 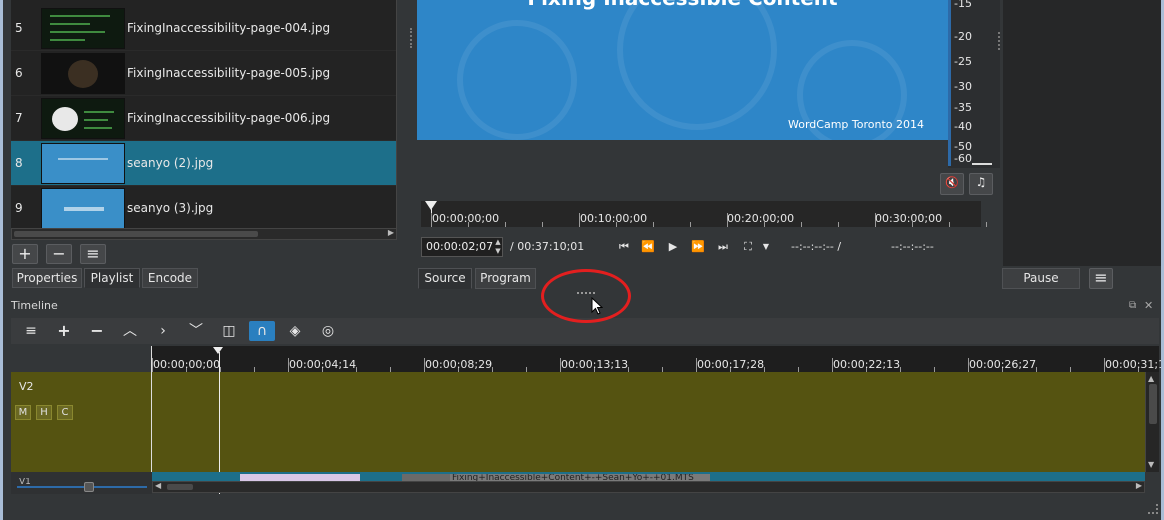 I want to click on meter-label: -25, so click(x=963, y=61).